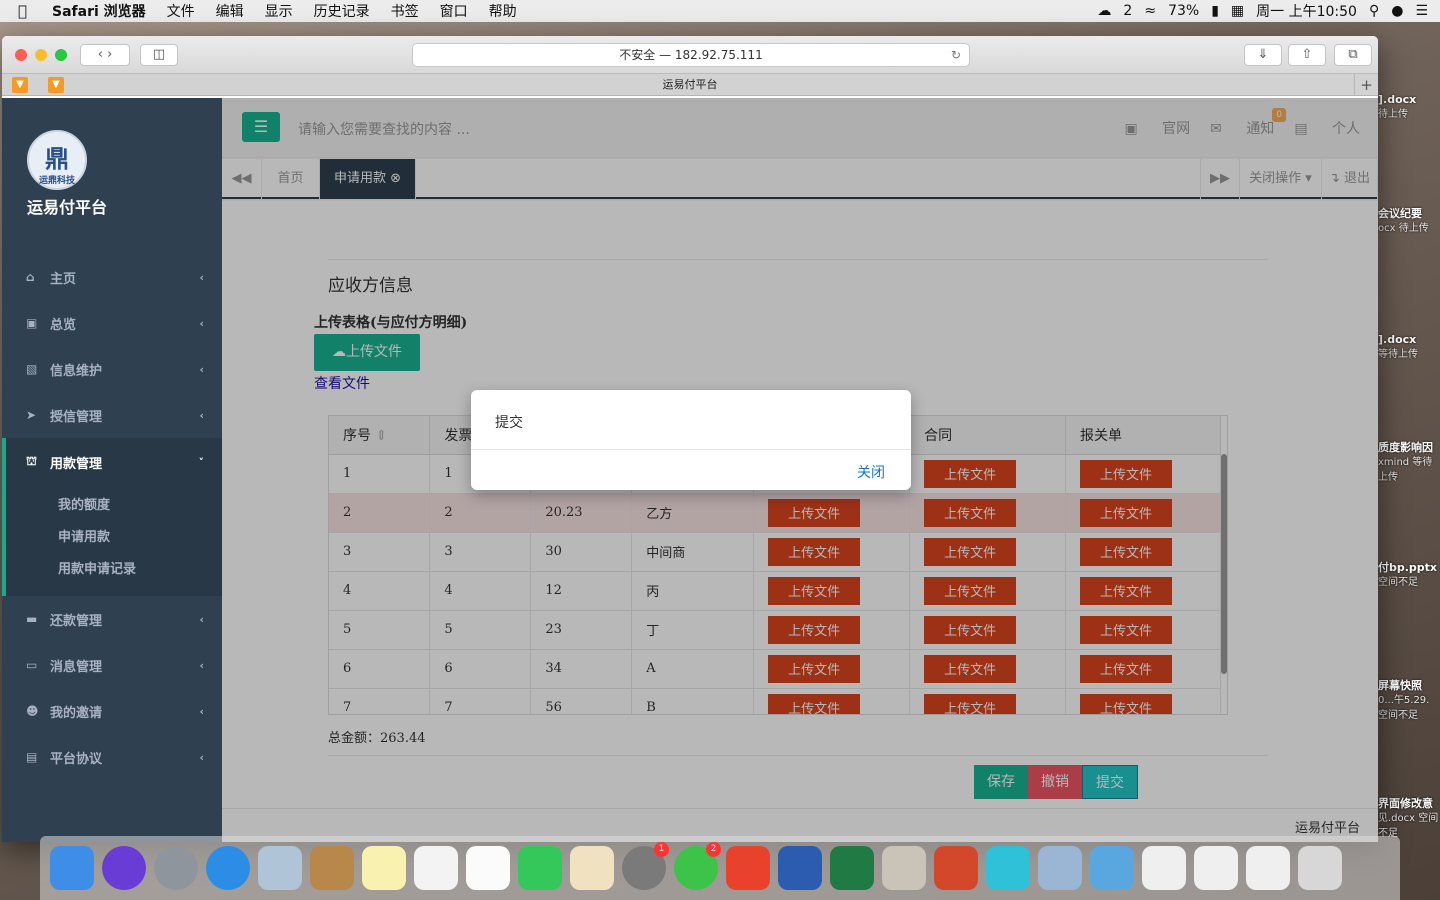 The image size is (1440, 900). What do you see at coordinates (105, 55) in the screenshot?
I see `back-forward-buttons: ‹ ›` at bounding box center [105, 55].